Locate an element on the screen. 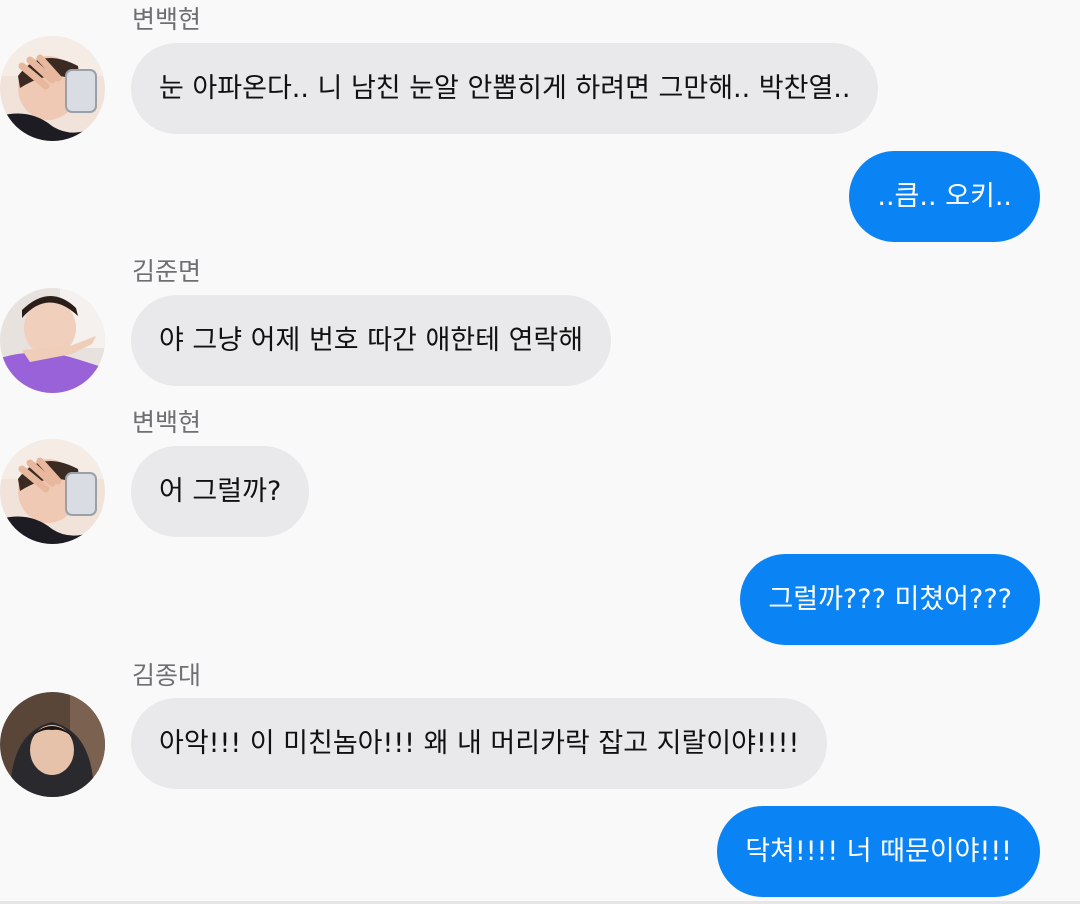 The image size is (1080, 904). message-bubble-outgoing: ..큼.. 오키.. is located at coordinates (944, 196).